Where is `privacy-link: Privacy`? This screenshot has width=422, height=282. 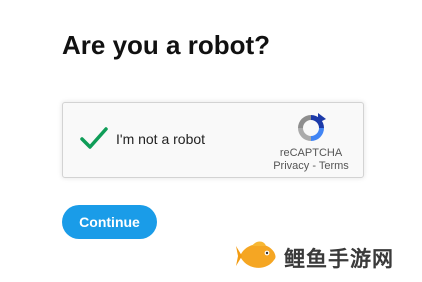
privacy-link: Privacy is located at coordinates (291, 166).